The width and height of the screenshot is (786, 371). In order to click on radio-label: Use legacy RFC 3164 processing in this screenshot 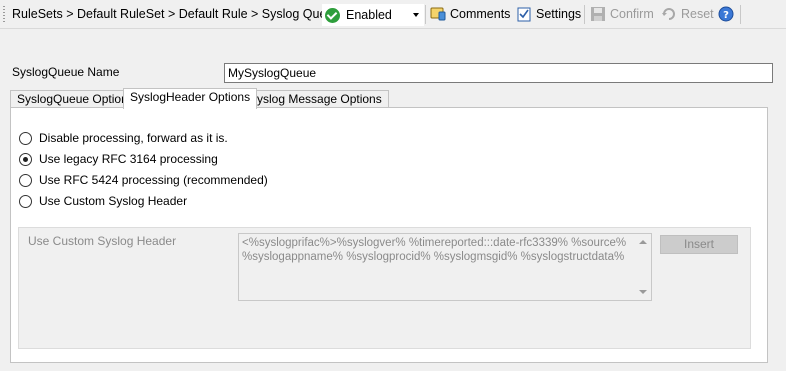, I will do `click(128, 159)`.